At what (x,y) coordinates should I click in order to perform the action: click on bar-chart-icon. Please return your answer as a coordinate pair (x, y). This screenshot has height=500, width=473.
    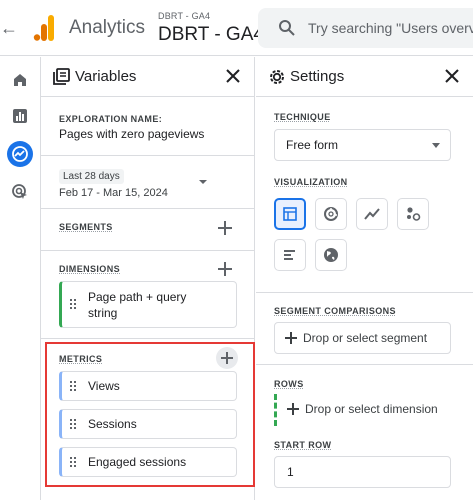
    Looking at the image, I should click on (289, 255).